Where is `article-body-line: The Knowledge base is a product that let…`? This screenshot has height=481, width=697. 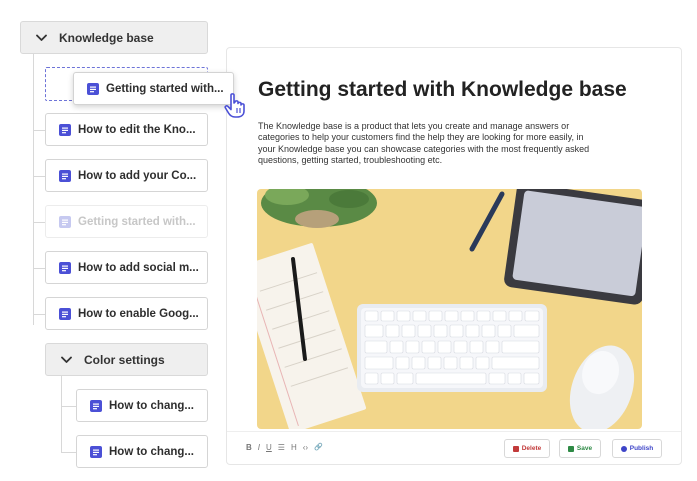
article-body-line: The Knowledge base is a product that let… is located at coordinates (414, 126).